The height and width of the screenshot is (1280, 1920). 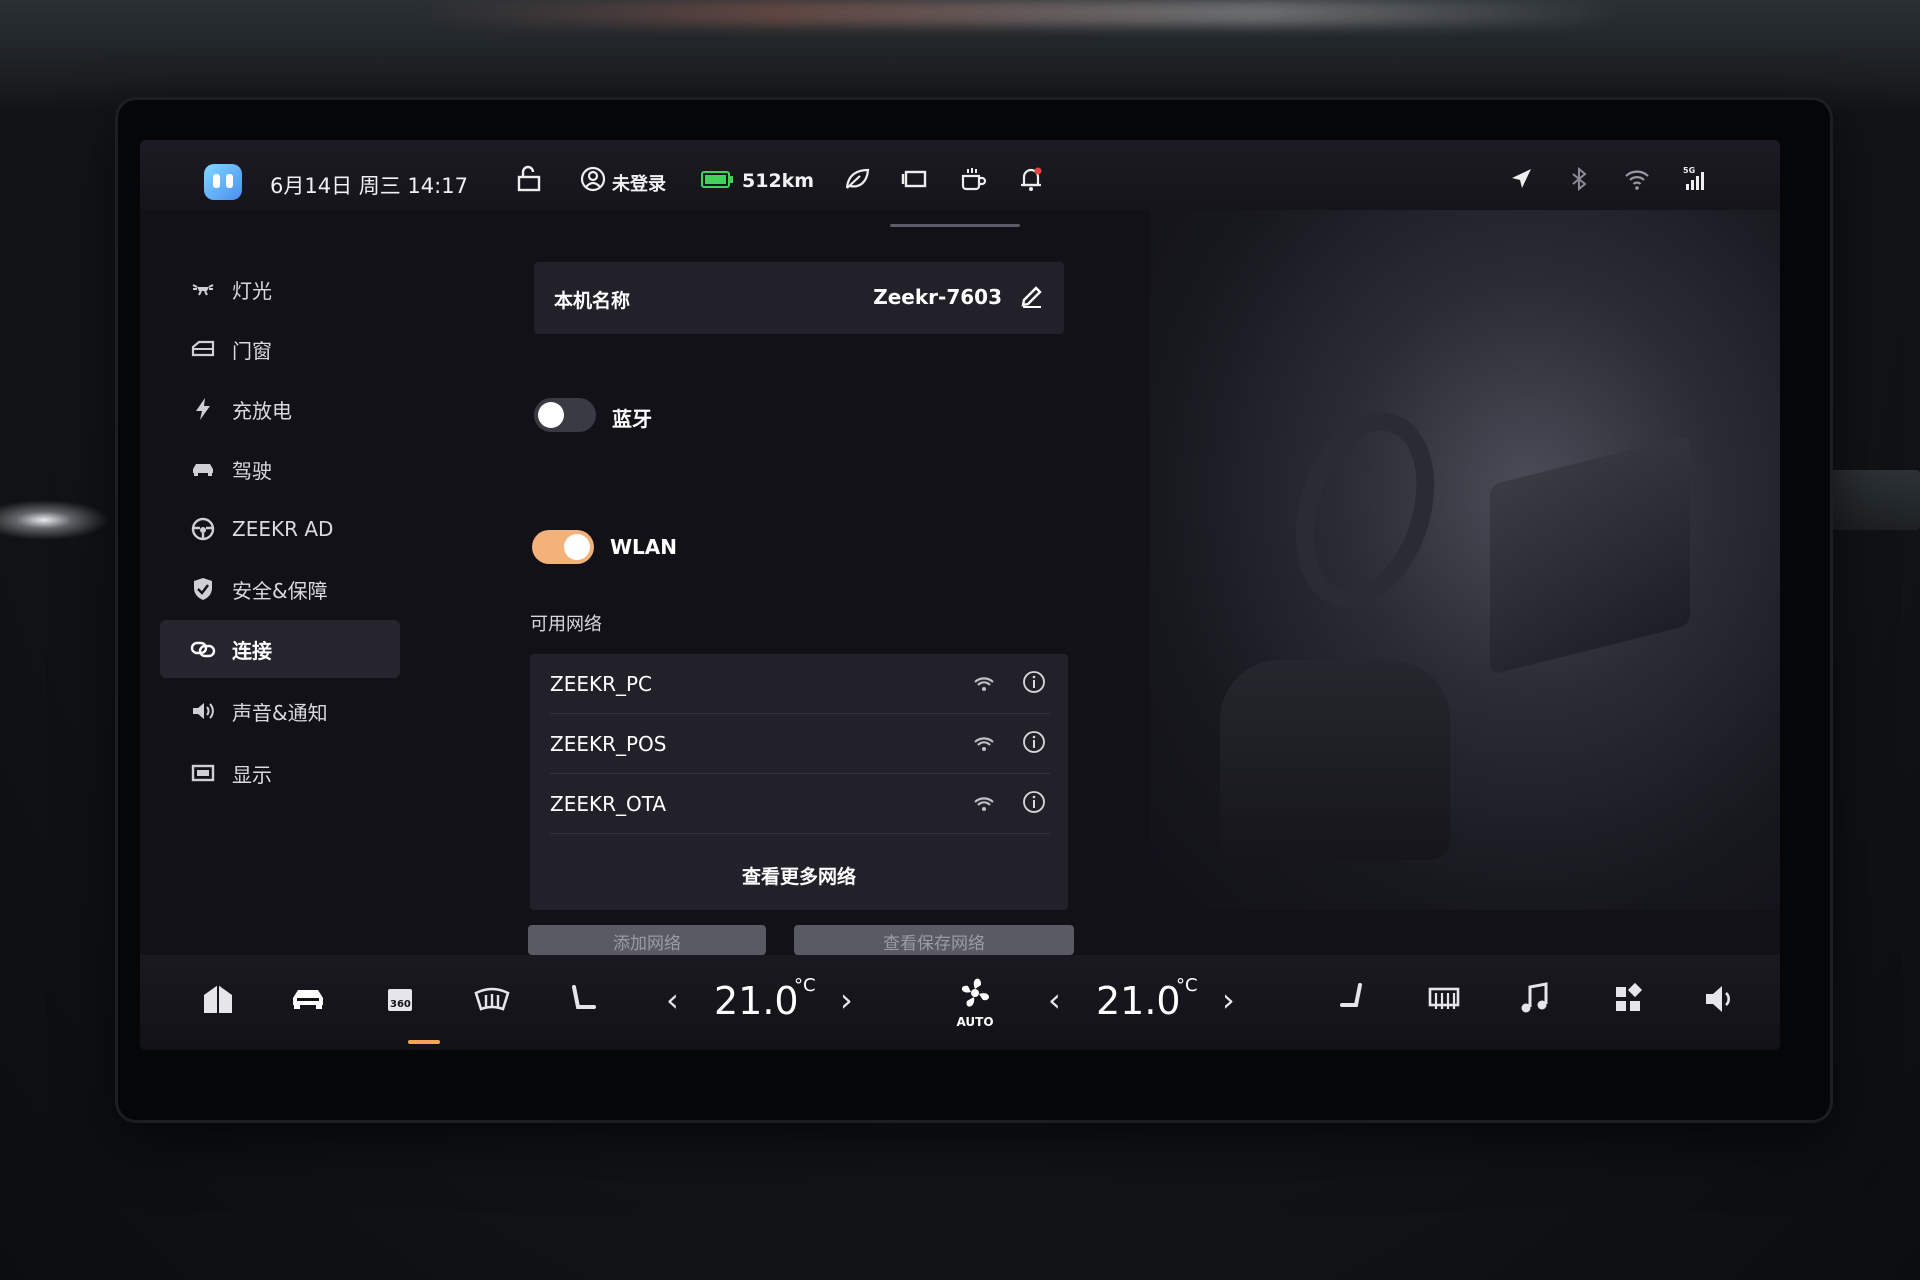 I want to click on range-value: 512km, so click(x=778, y=181).